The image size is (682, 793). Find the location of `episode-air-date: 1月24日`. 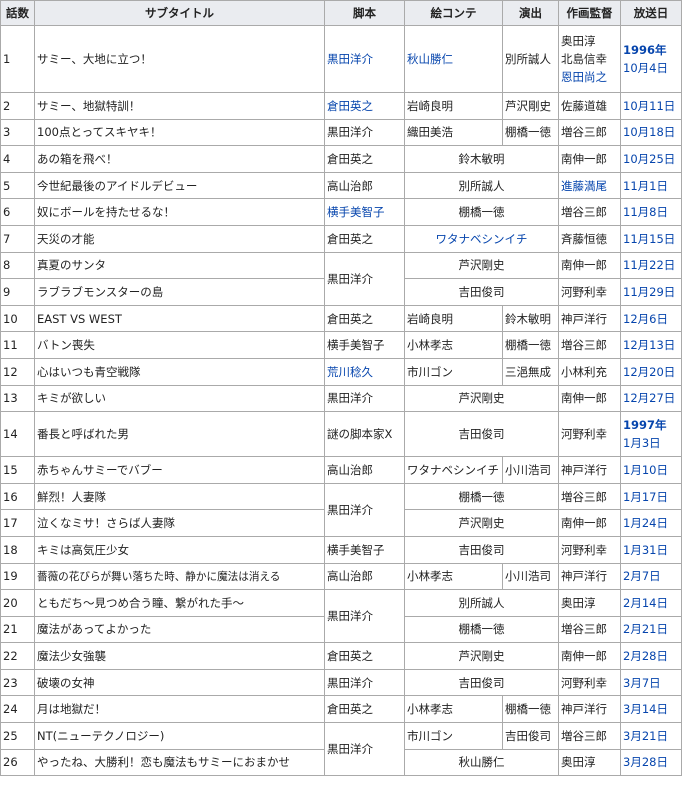

episode-air-date: 1月24日 is located at coordinates (651, 523).